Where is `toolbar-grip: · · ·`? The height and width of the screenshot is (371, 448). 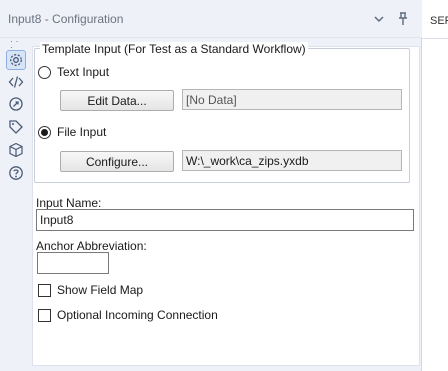 toolbar-grip: · · · is located at coordinates (16, 44).